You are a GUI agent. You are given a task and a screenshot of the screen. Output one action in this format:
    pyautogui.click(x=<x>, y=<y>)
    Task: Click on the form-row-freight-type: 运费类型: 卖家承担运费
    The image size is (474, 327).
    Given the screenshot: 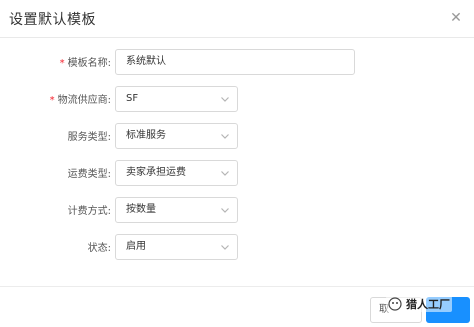 What is the action you would take?
    pyautogui.click(x=237, y=173)
    